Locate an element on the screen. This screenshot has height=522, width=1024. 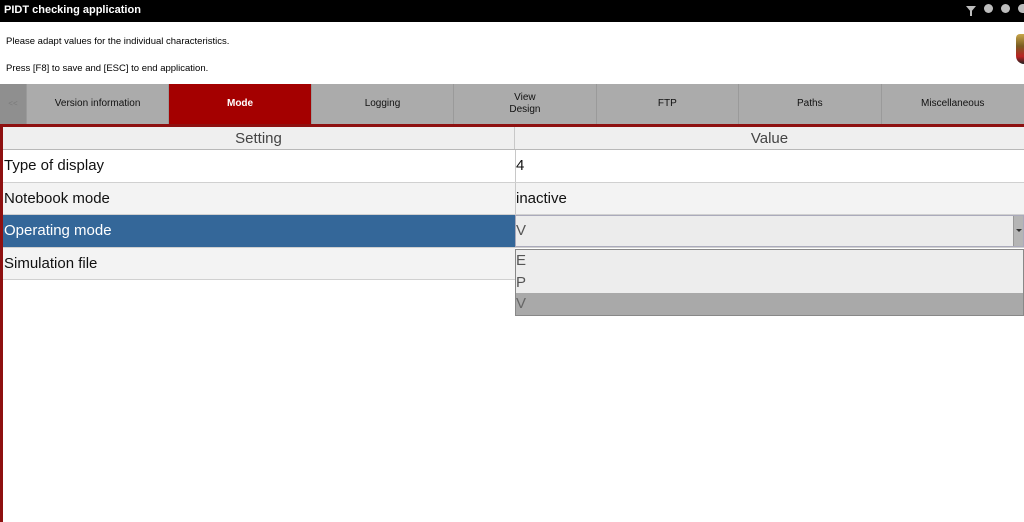
setting-name: Simulation file is located at coordinates (51, 263).